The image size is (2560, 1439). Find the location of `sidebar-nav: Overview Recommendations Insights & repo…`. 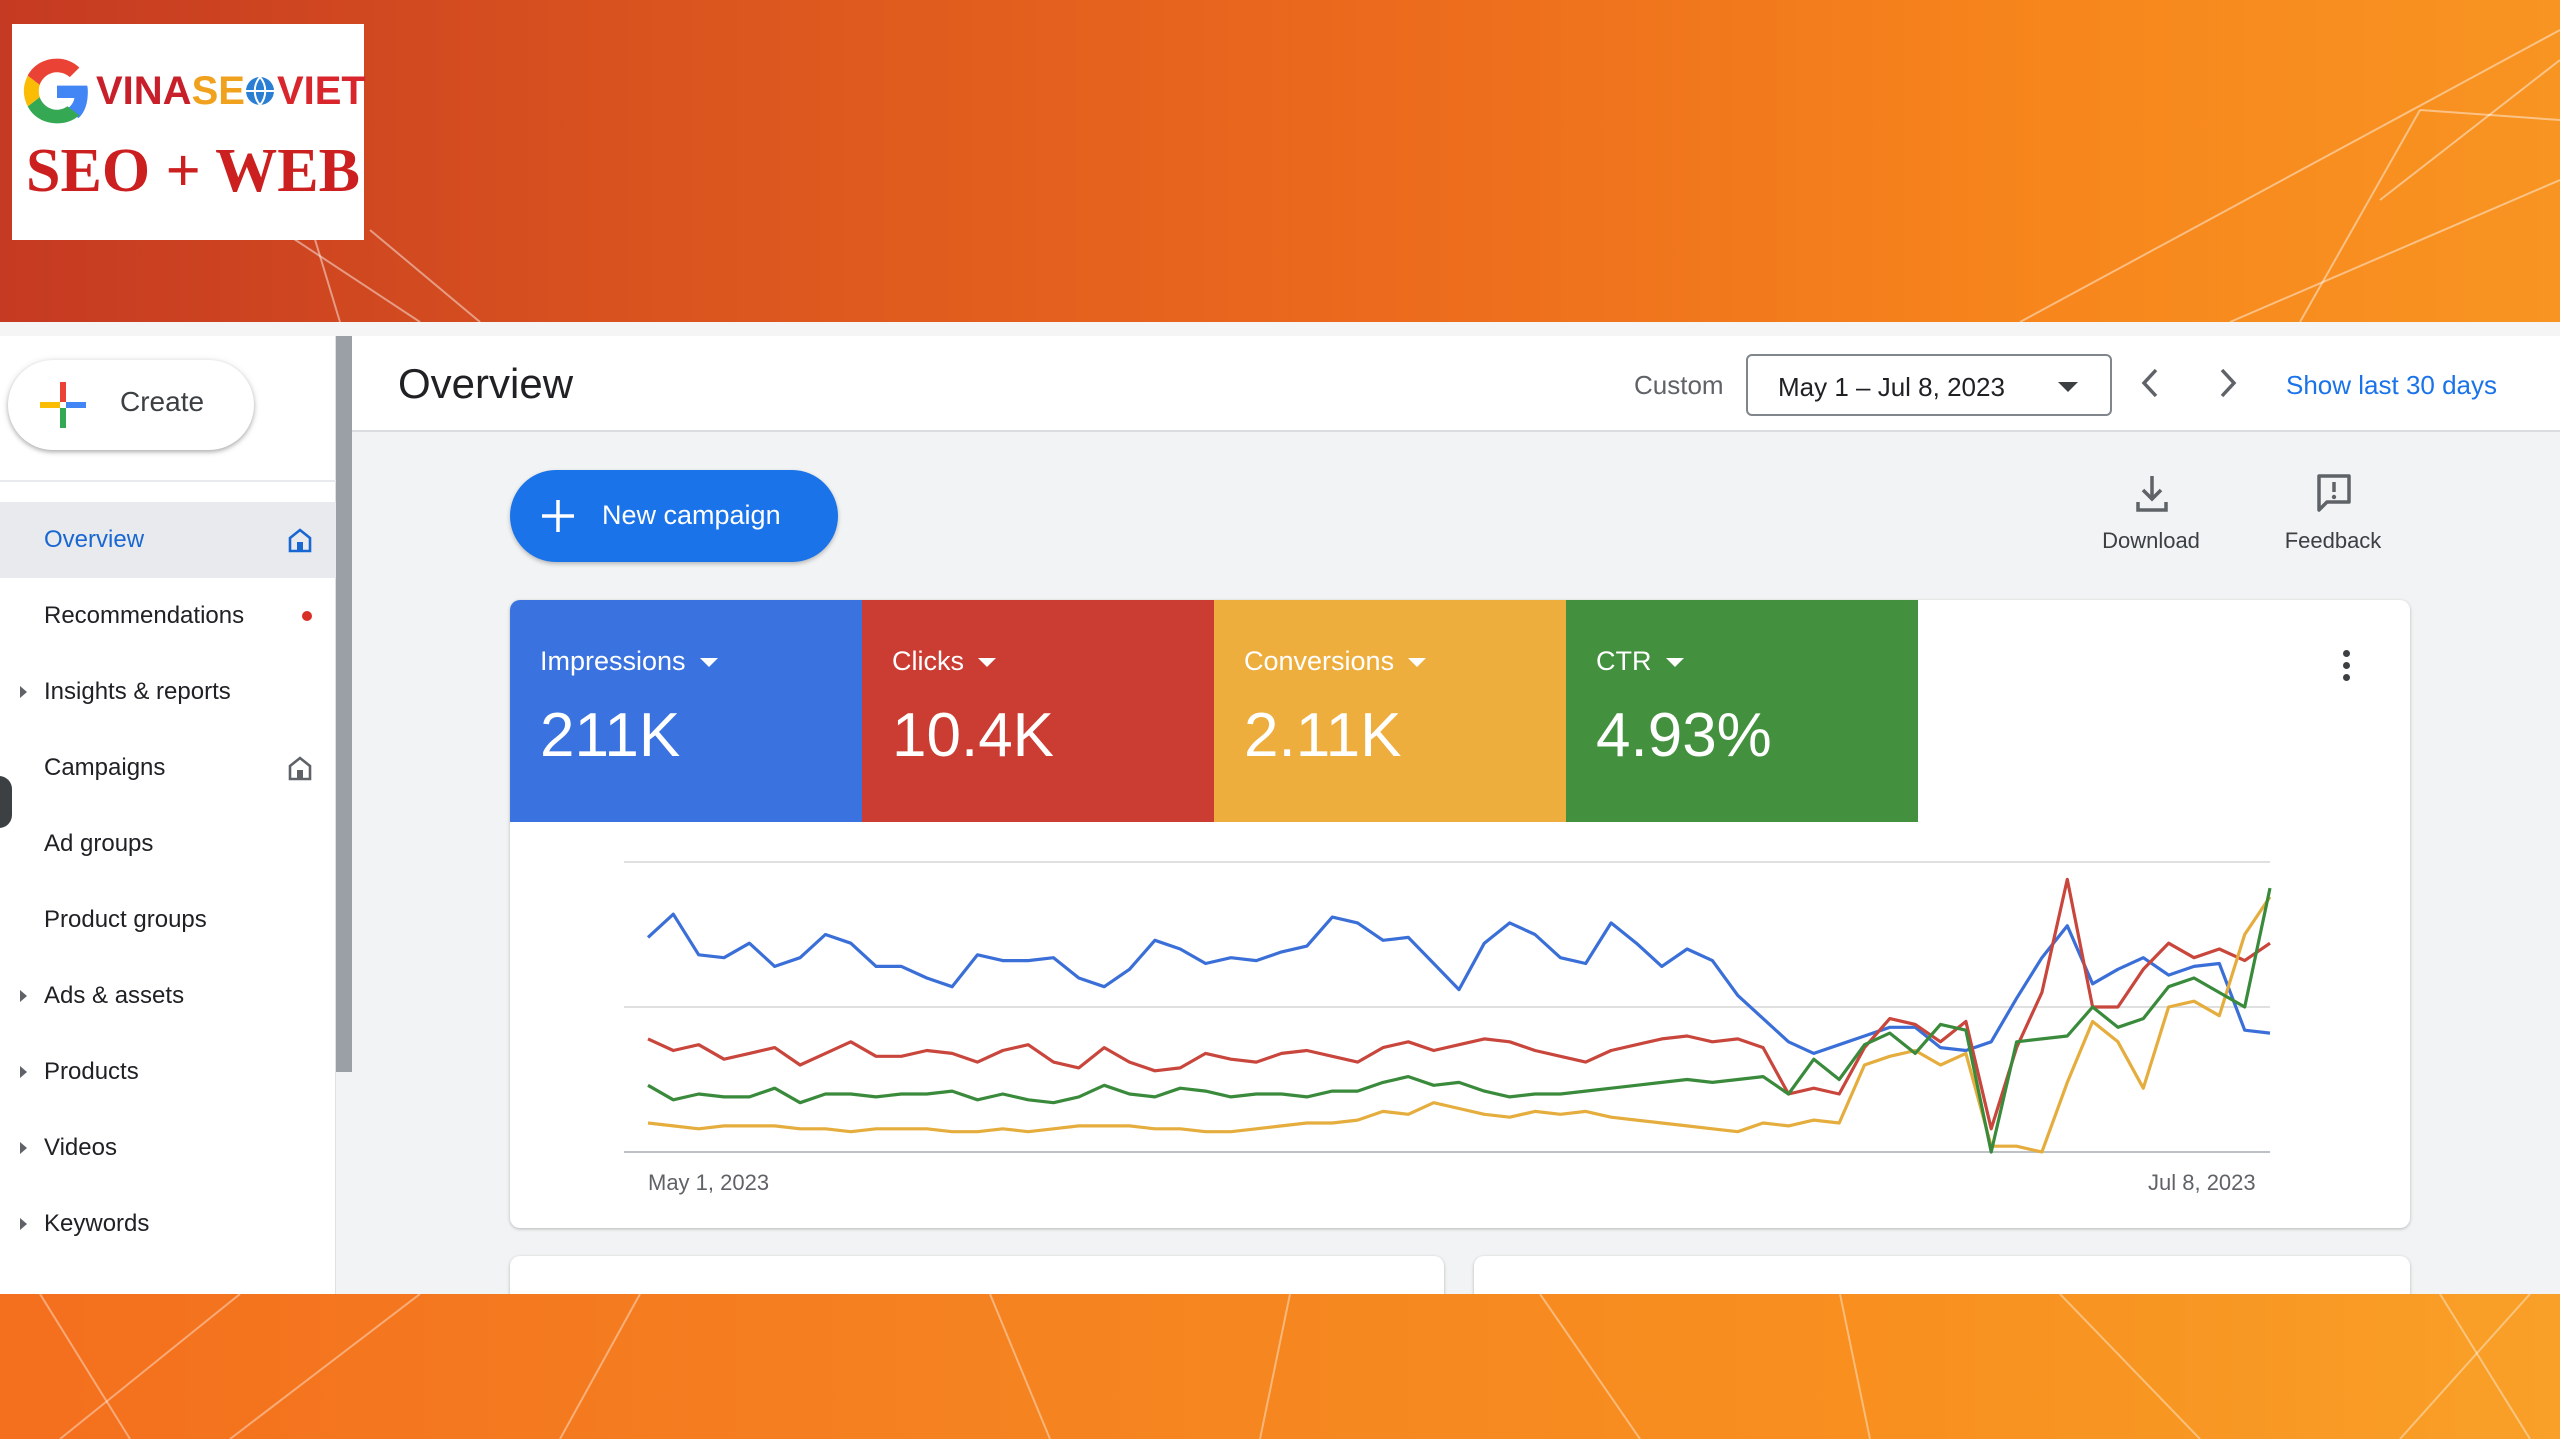

sidebar-nav: Overview Recommendations Insights & repo… is located at coordinates (168, 882).